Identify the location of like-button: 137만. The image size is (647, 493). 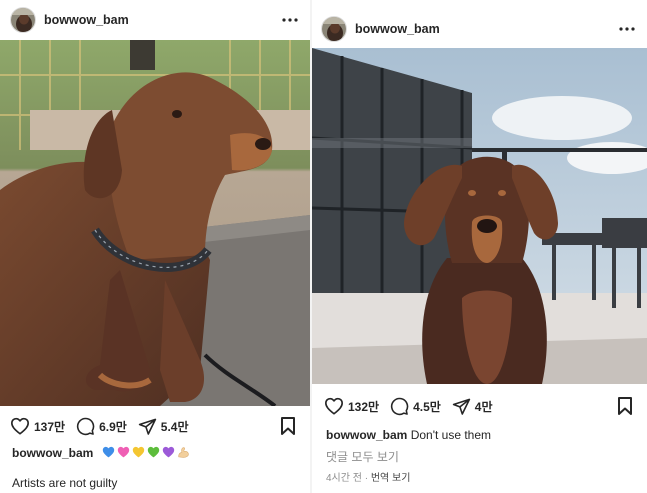
(37, 426).